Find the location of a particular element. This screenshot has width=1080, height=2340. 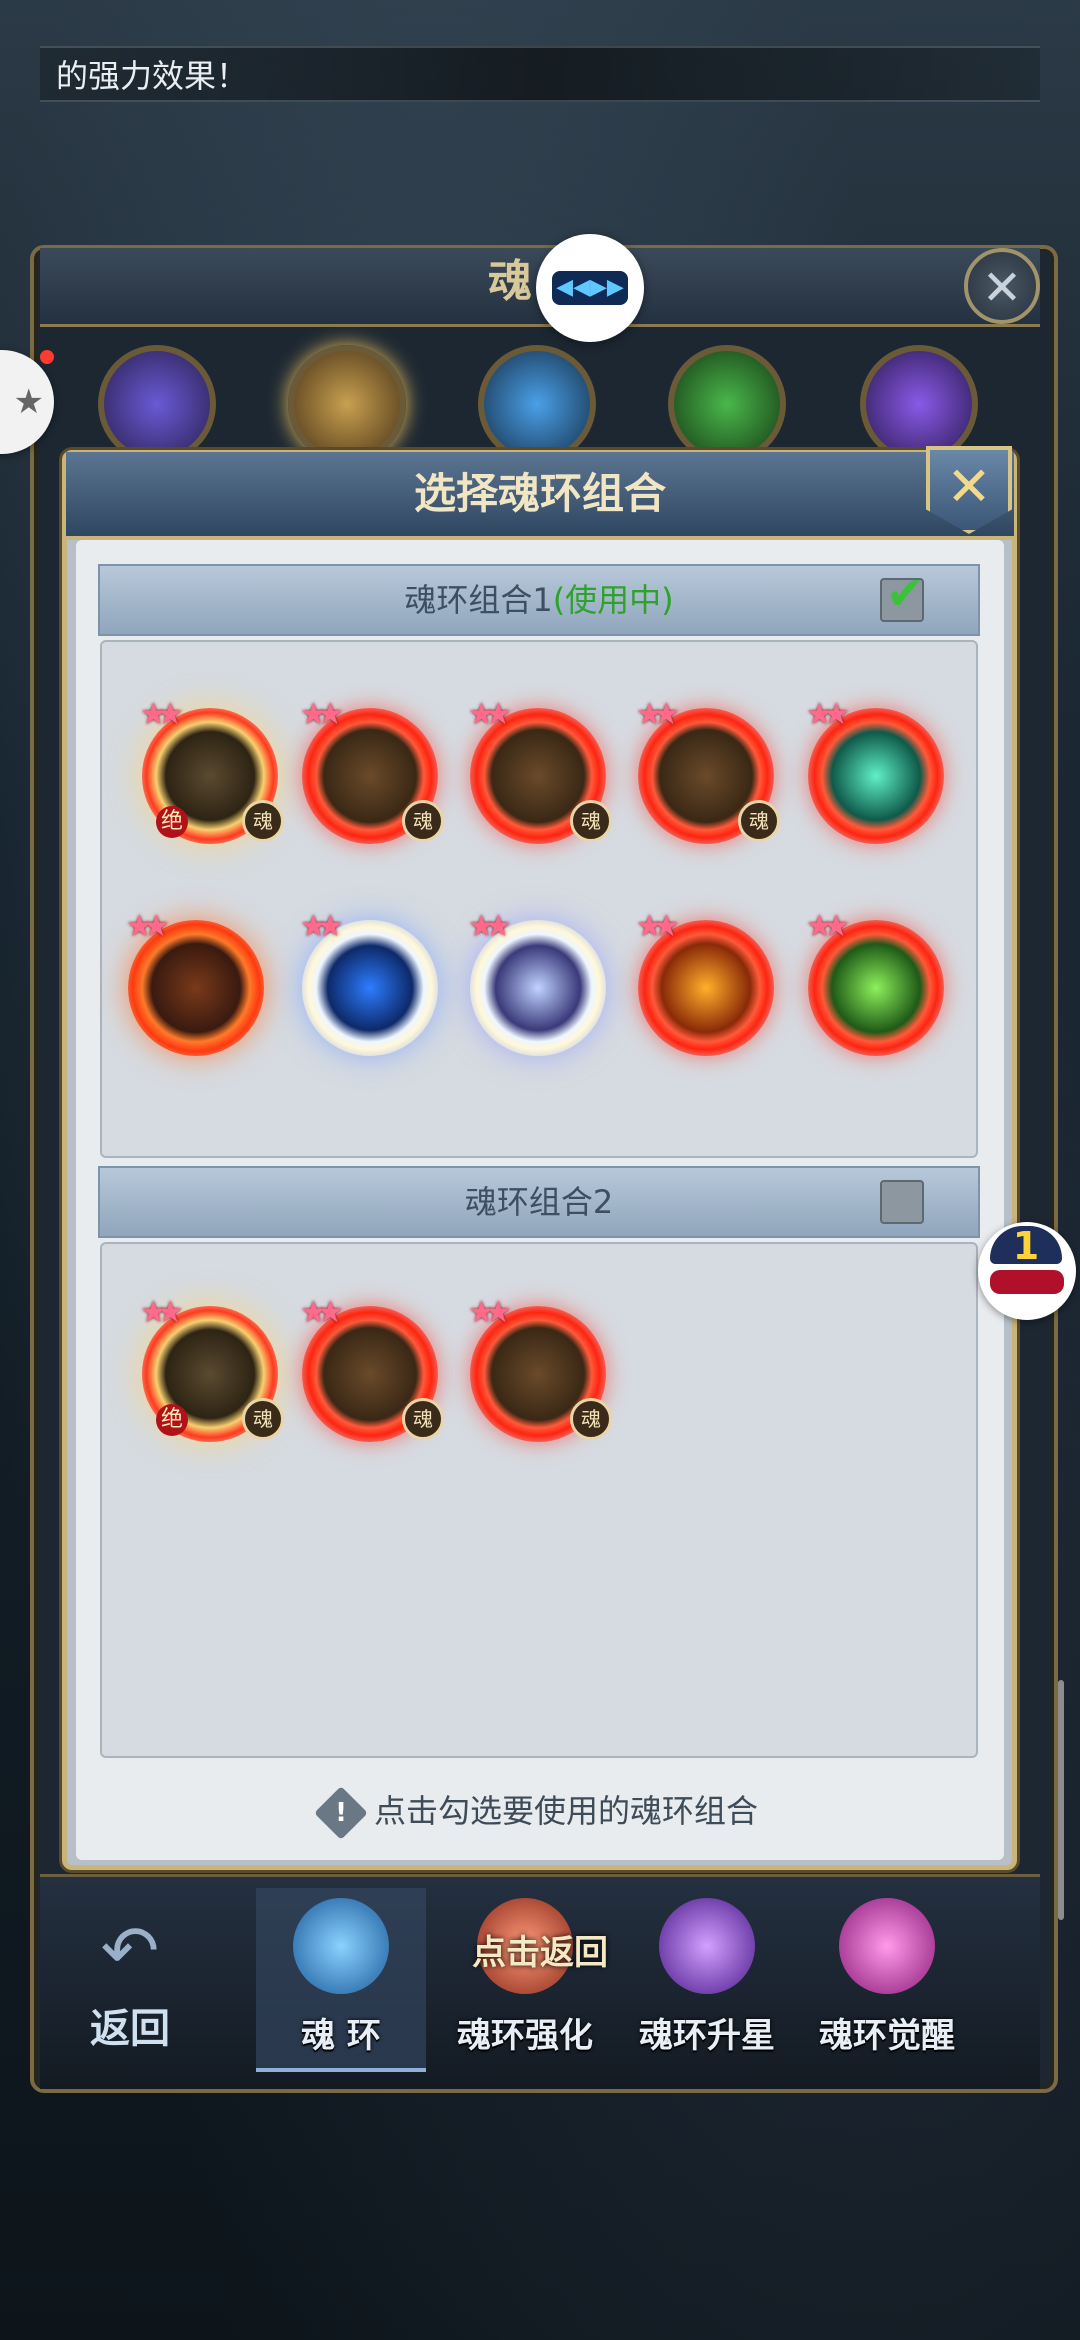

tab-label: 魂环强化 is located at coordinates (525, 2036).